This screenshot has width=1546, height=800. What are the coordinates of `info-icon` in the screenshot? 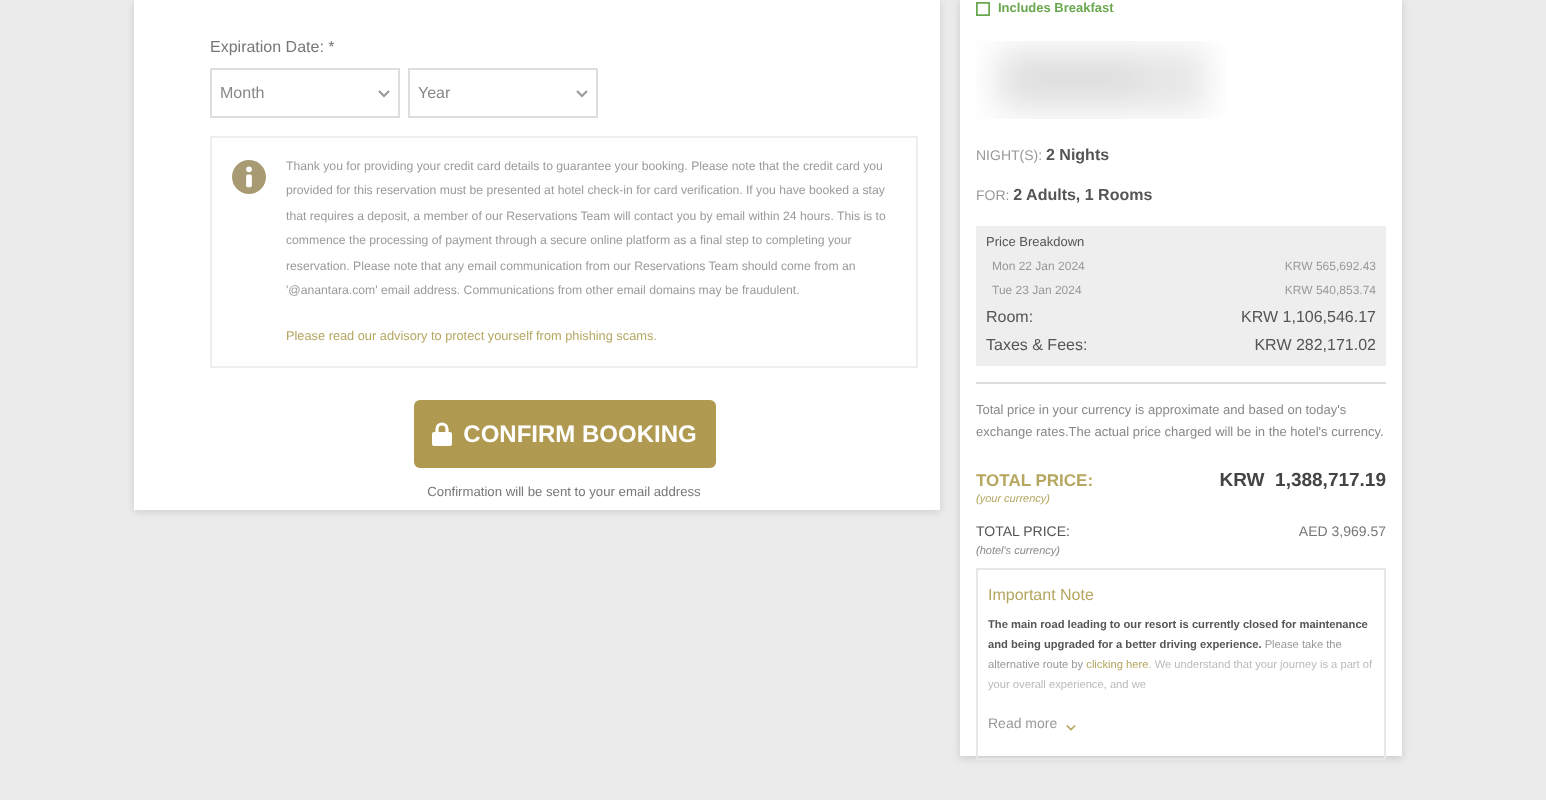 It's located at (249, 177).